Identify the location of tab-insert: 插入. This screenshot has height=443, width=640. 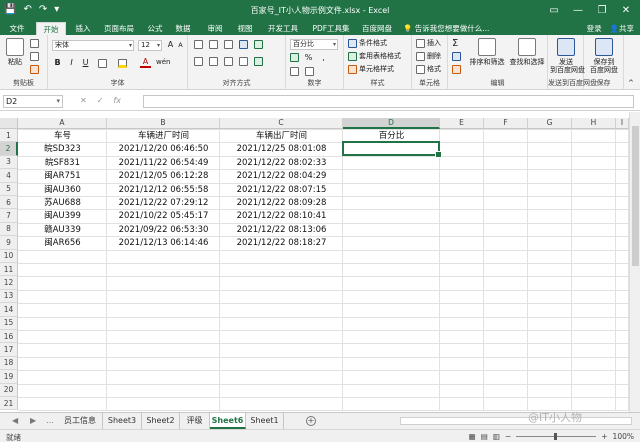
(83, 28).